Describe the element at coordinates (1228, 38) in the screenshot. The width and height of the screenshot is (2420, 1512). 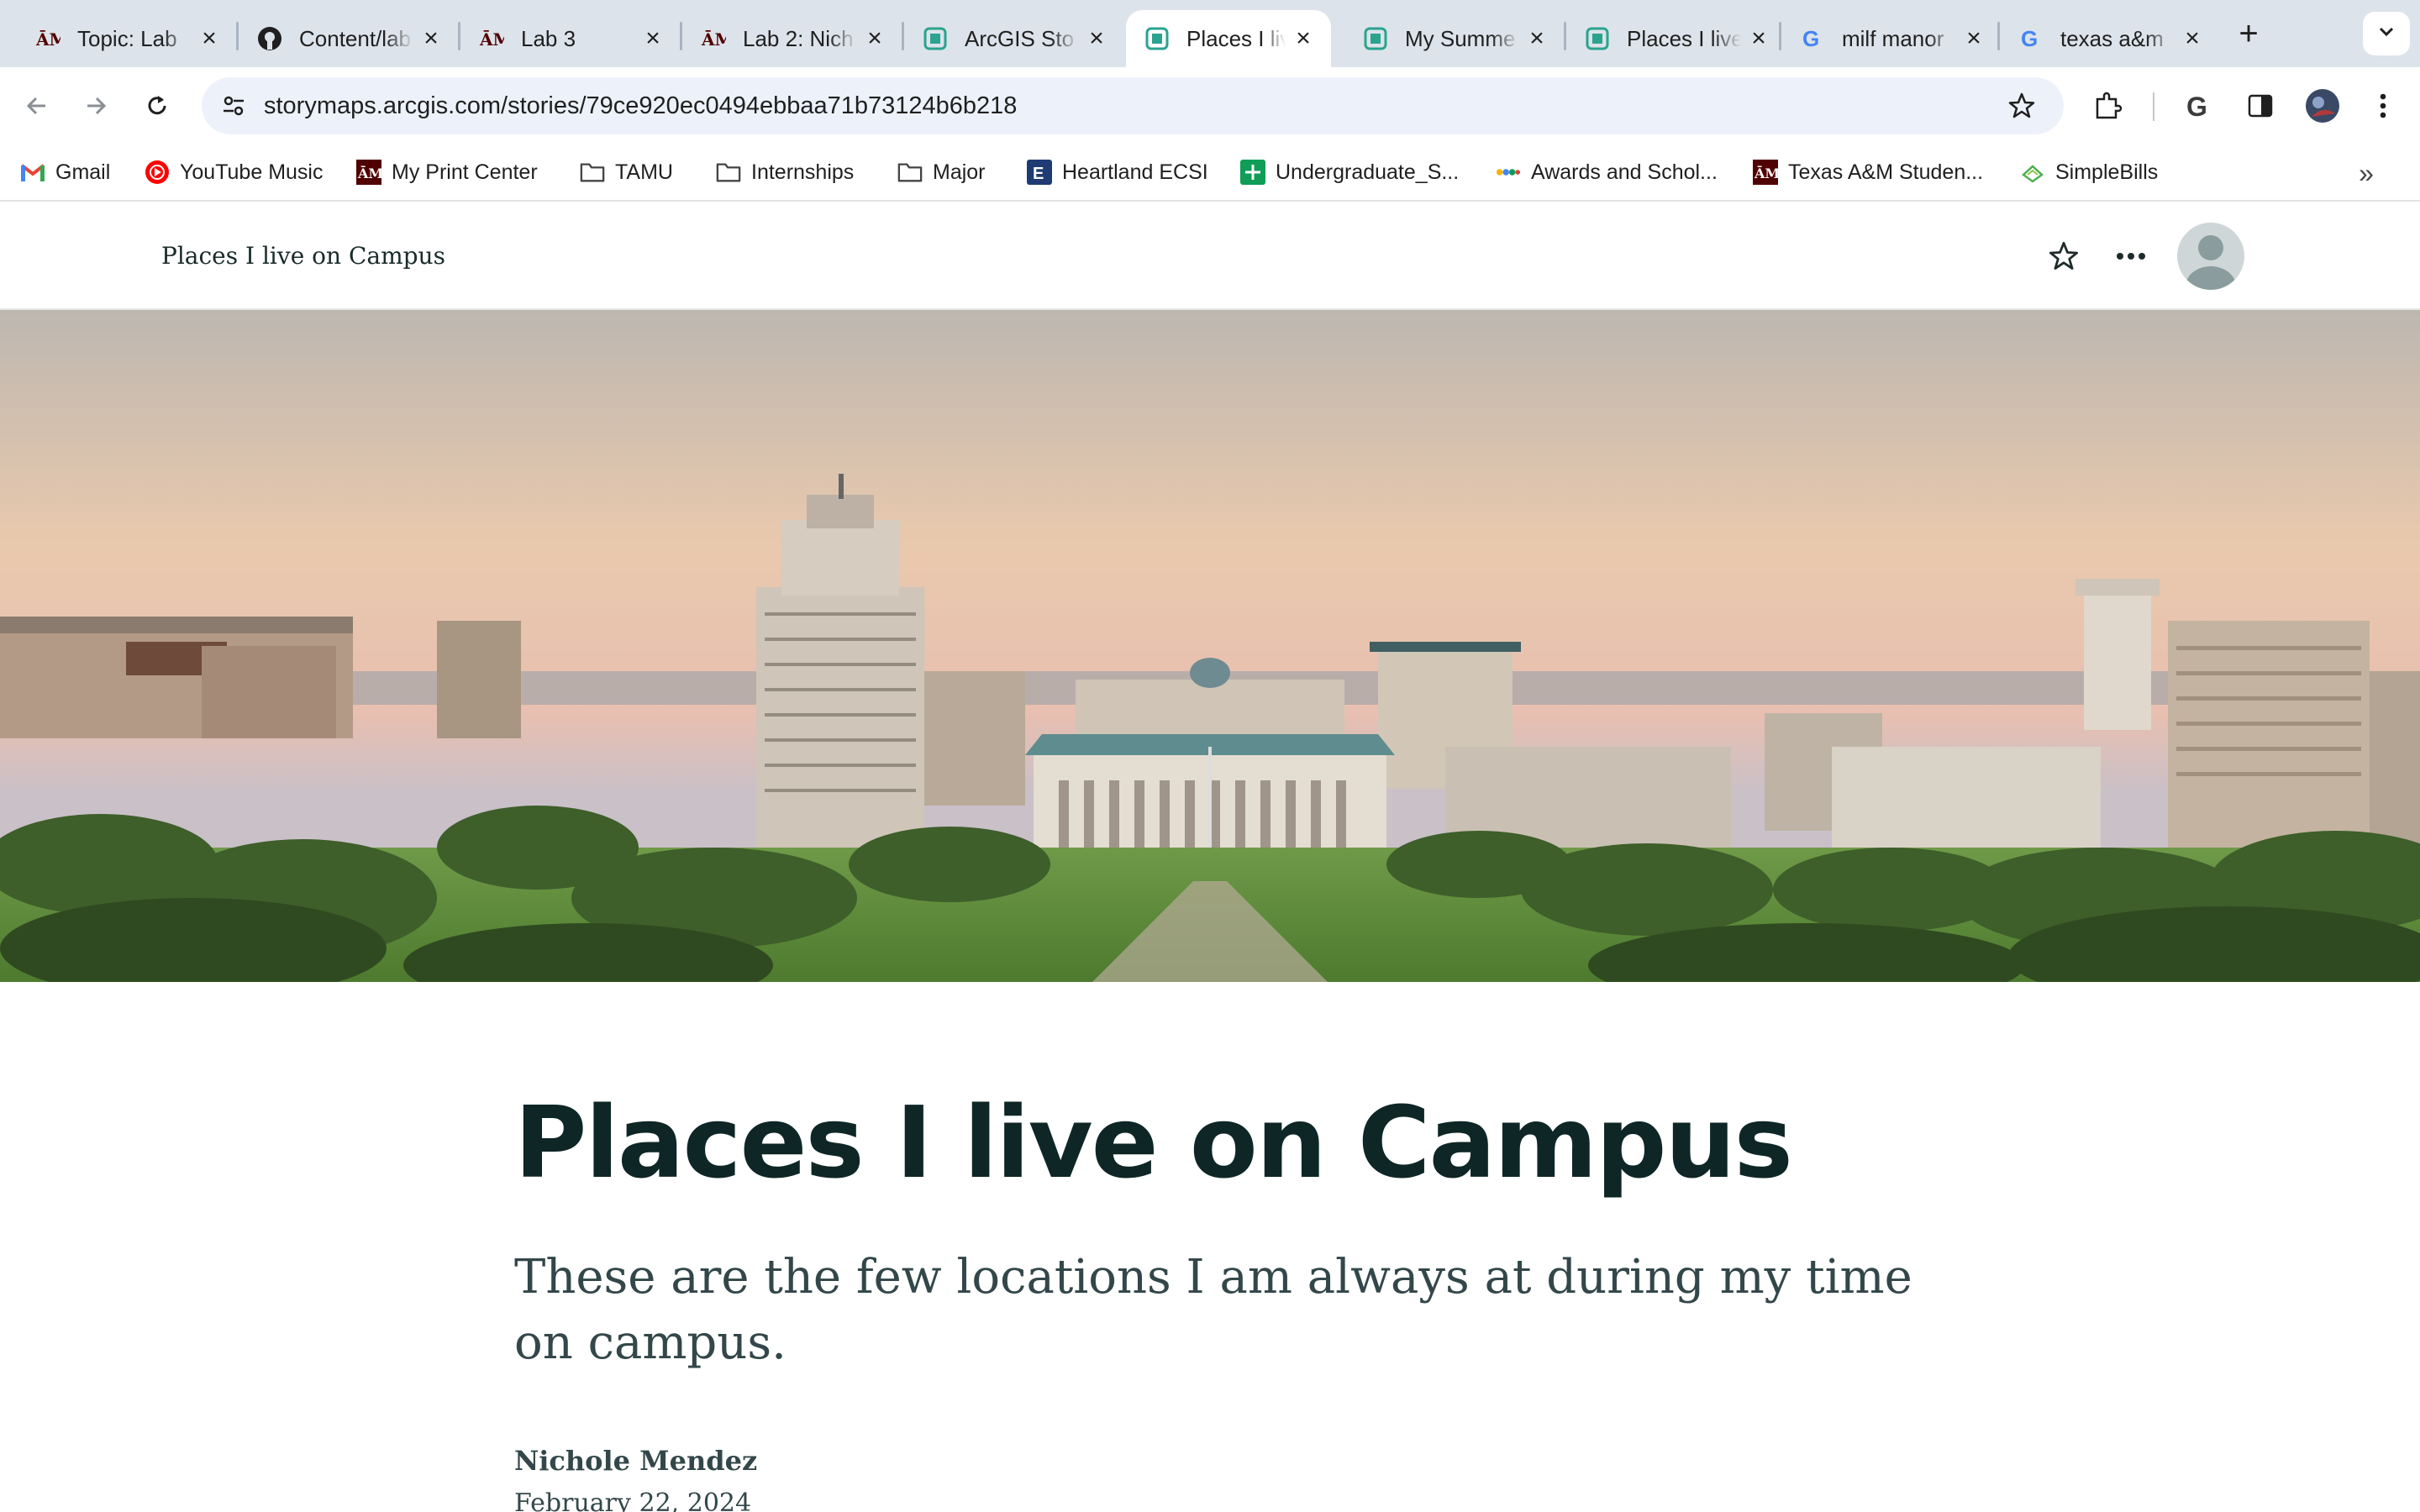
I see `tab-places-i-live-active: Places I live ×` at that location.